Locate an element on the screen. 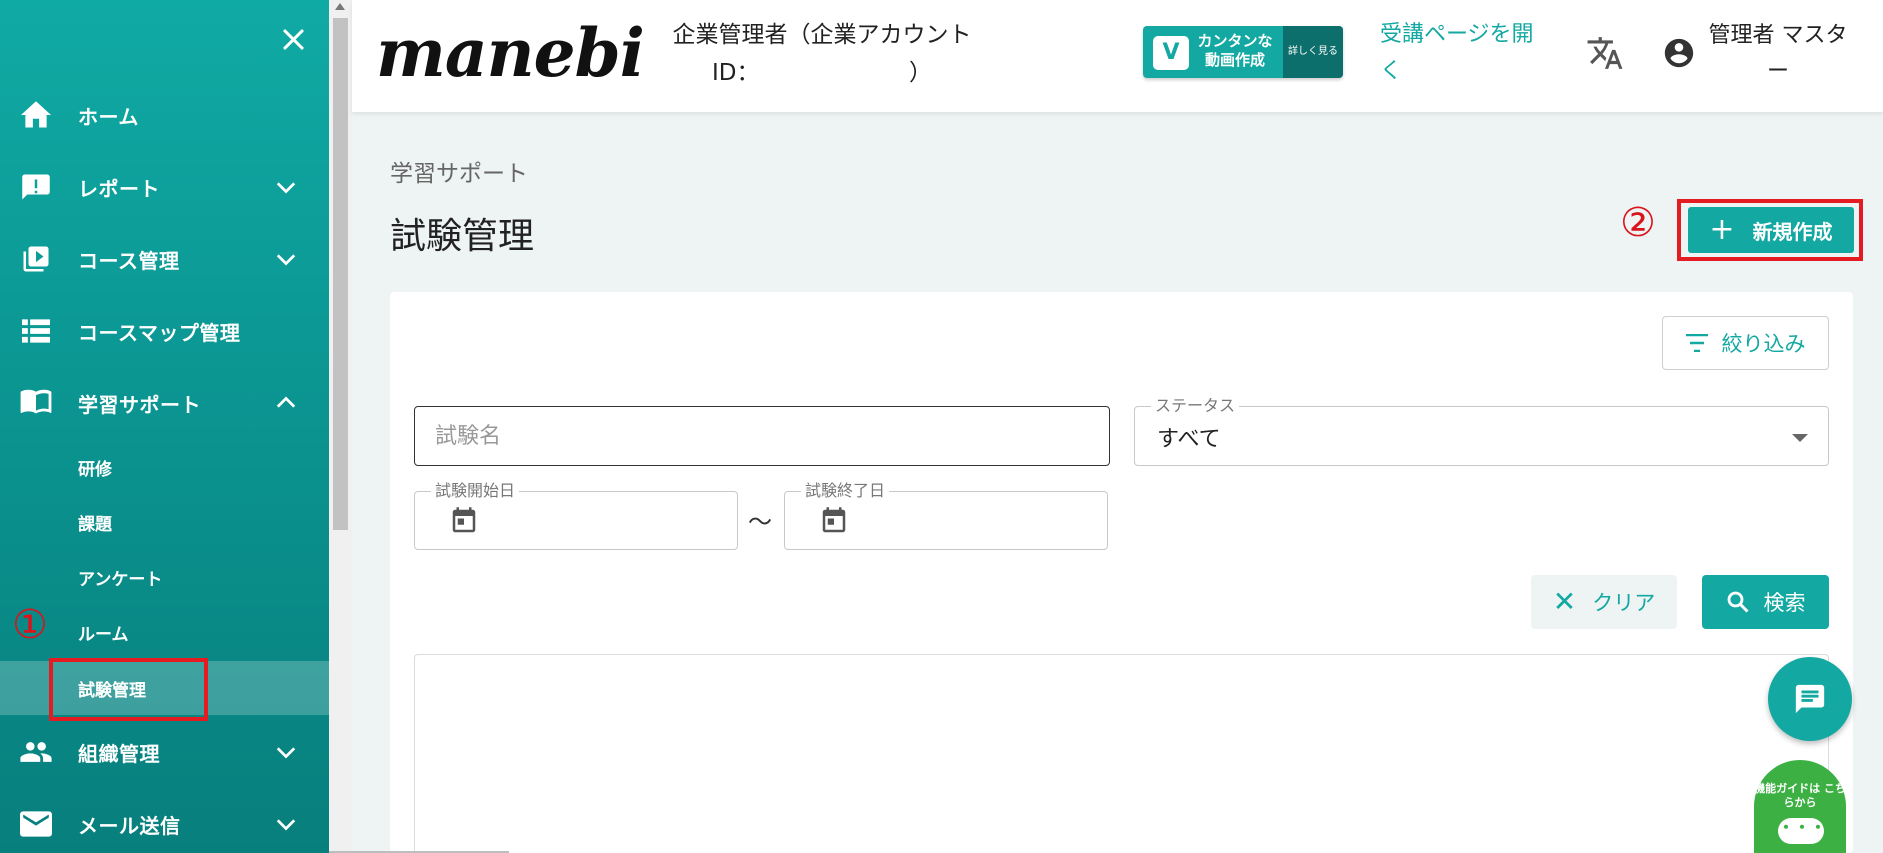  sidebar-item-course: コース管理 is located at coordinates (164, 259).